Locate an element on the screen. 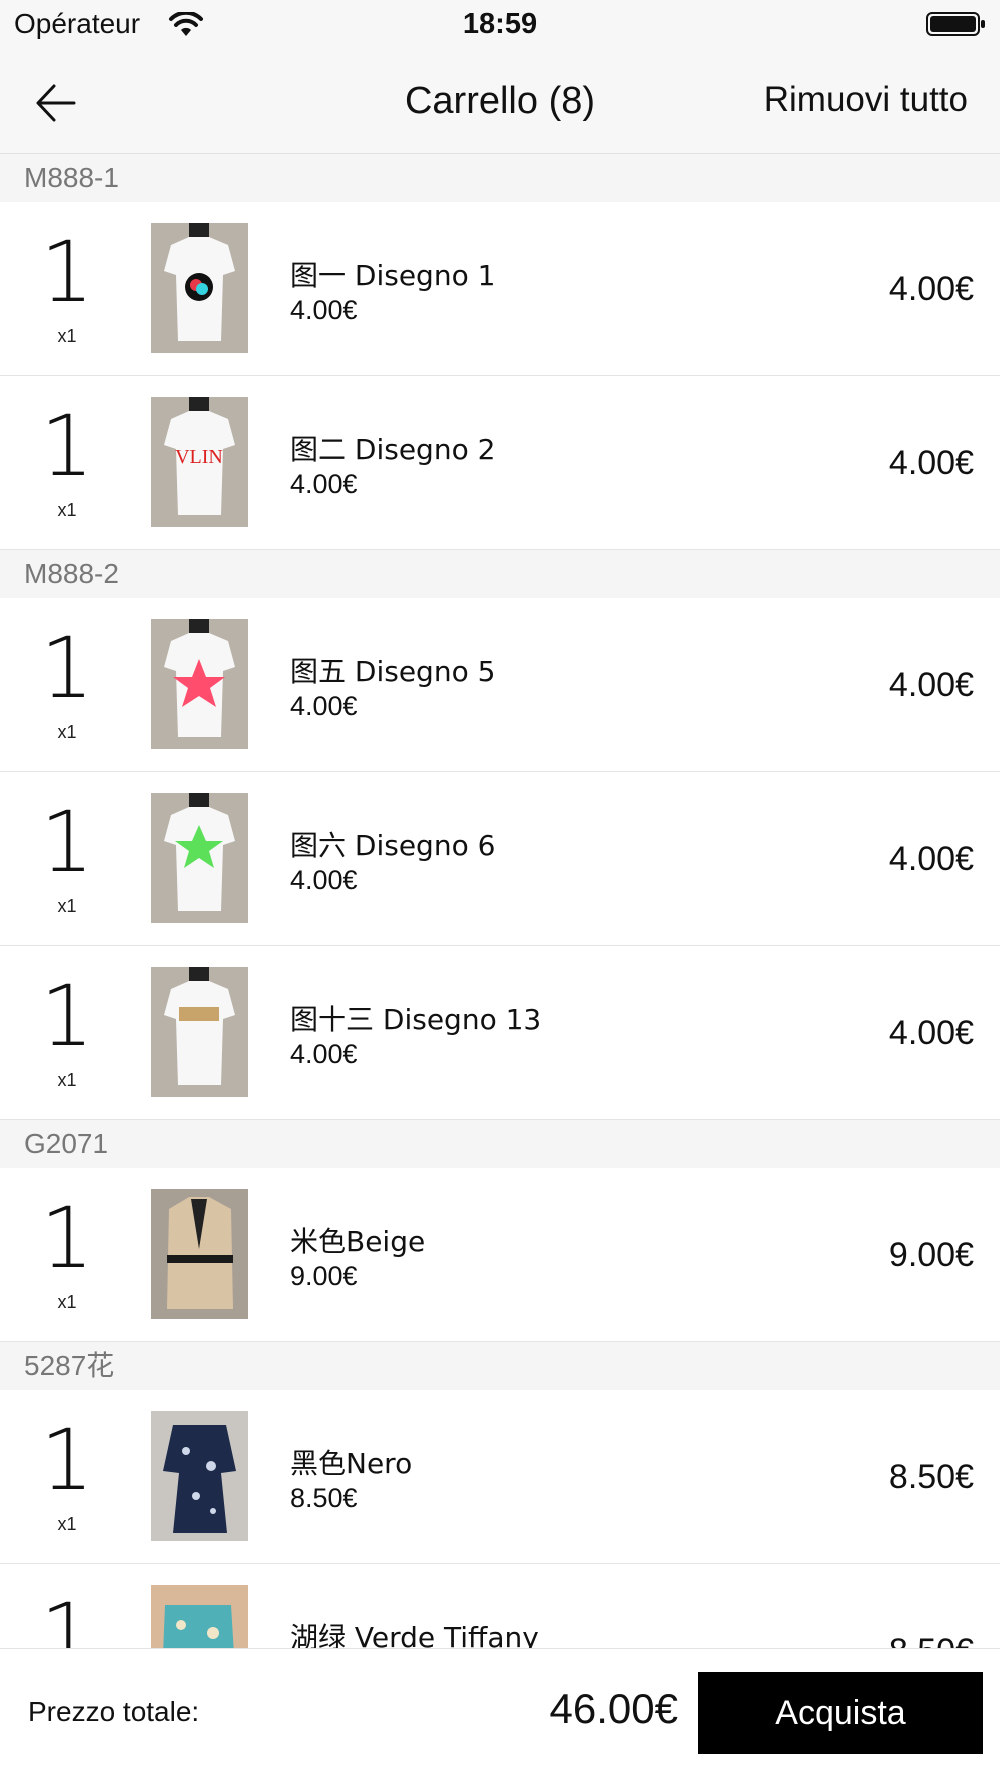  cart-item: 1 x1 VLIN 图二 Disegno 2 4.00€ 4.00€ is located at coordinates (500, 463).